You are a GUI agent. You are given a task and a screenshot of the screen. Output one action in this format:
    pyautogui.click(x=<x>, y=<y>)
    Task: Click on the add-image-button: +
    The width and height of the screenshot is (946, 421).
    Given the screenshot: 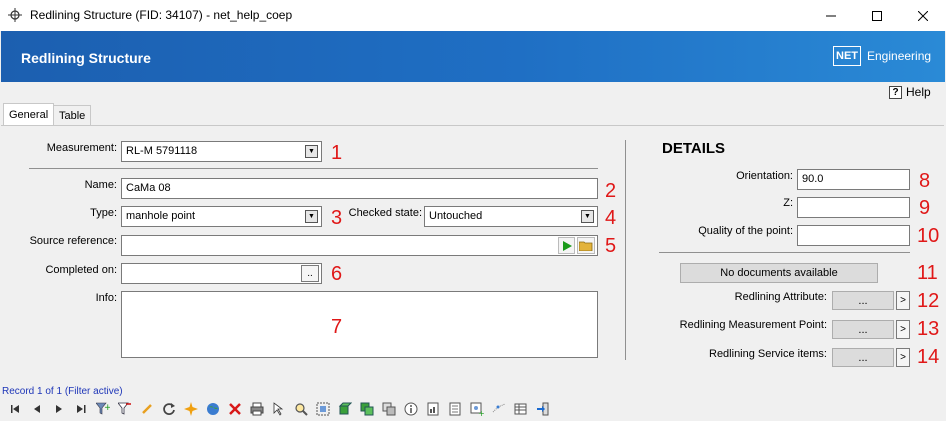 What is the action you would take?
    pyautogui.click(x=477, y=409)
    